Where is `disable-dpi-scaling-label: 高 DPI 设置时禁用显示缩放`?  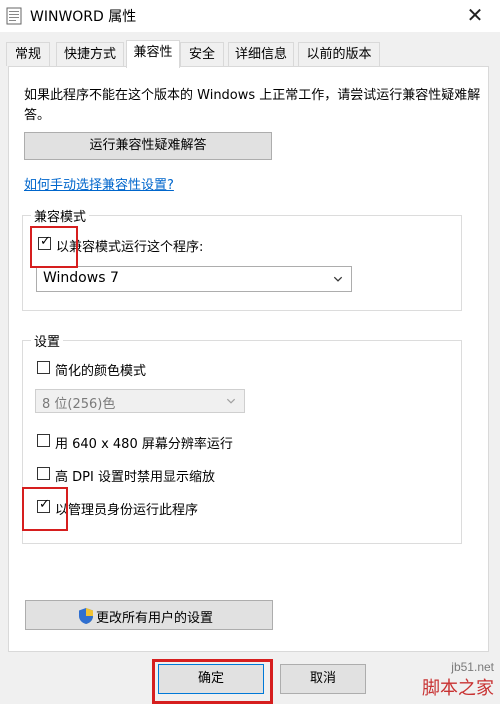
disable-dpi-scaling-label: 高 DPI 设置时禁用显示缩放 is located at coordinates (135, 477).